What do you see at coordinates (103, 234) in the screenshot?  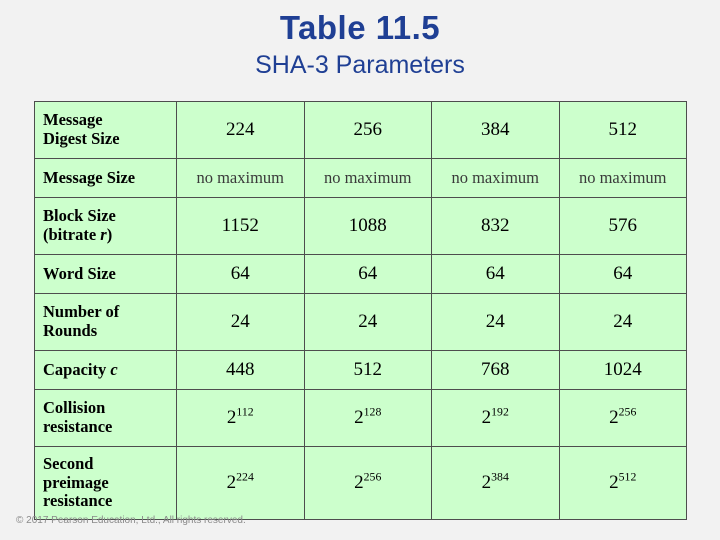 I see `bitrate-symbol: r` at bounding box center [103, 234].